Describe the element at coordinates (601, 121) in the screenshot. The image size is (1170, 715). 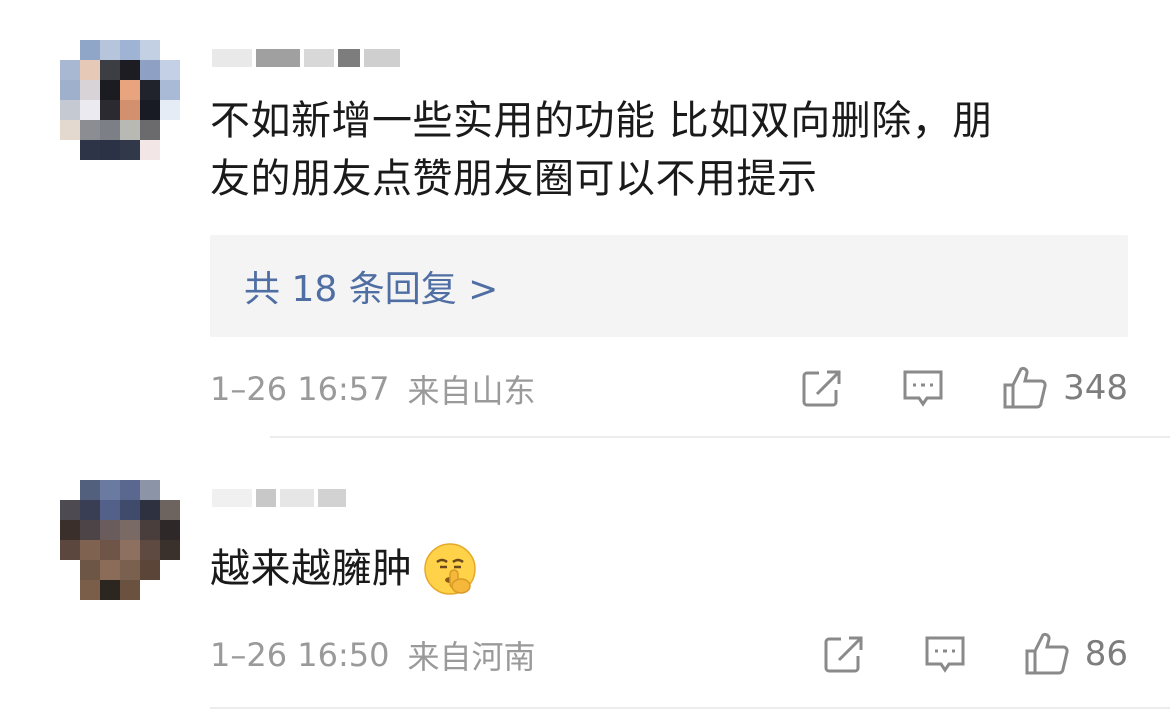
I see `comment-text-line: 不如新增一些实用的功能 比如双向删除，朋` at that location.